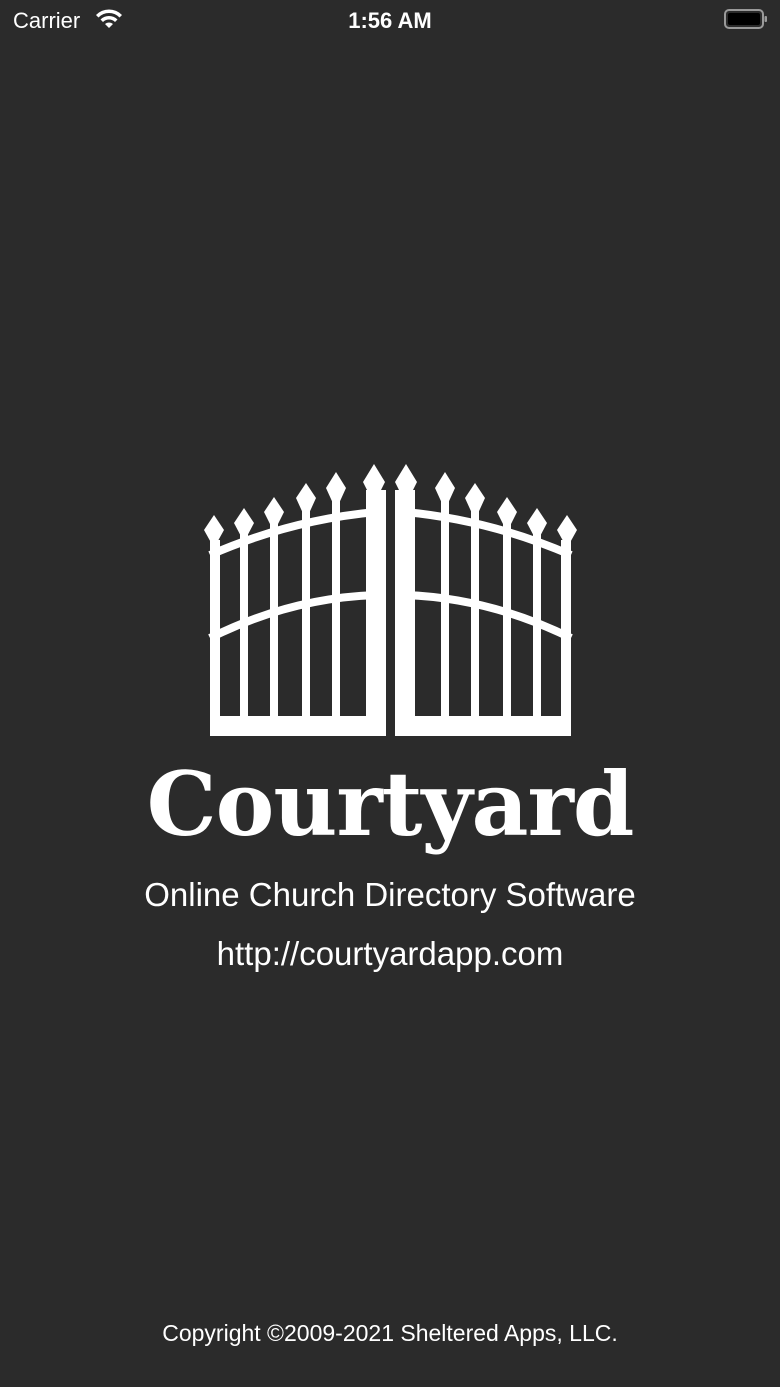 Image resolution: width=780 pixels, height=1387 pixels. I want to click on gate-icon, so click(390, 600).